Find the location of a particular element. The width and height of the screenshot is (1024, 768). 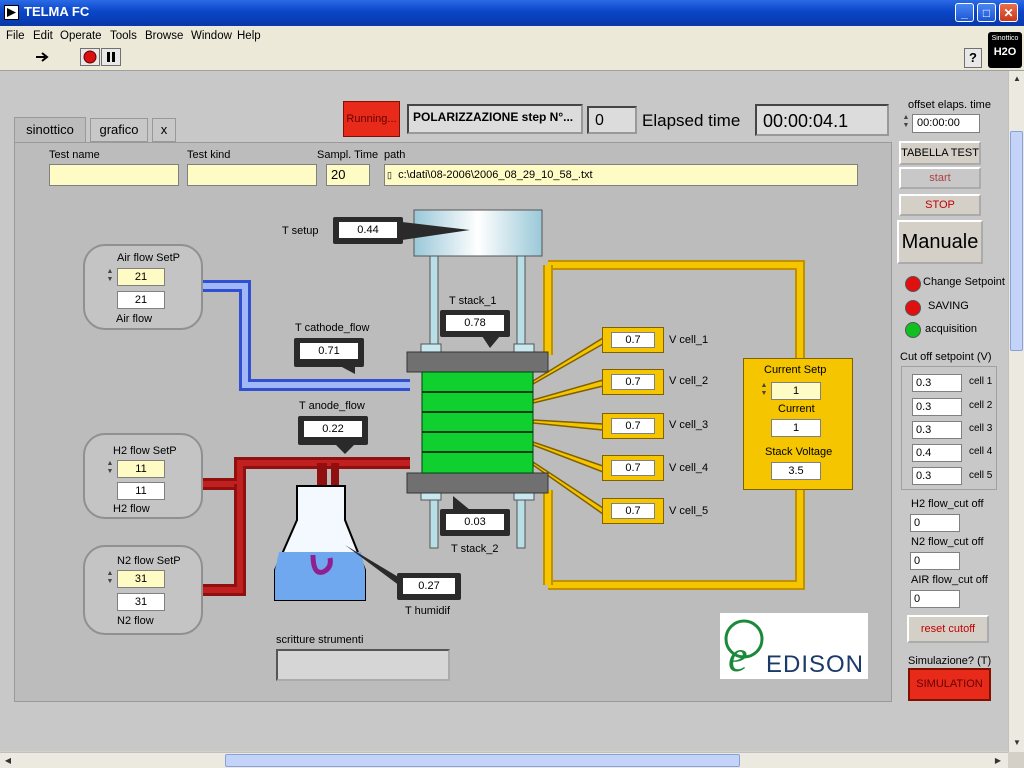

t-cathode-display: 0.71 is located at coordinates (329, 352).